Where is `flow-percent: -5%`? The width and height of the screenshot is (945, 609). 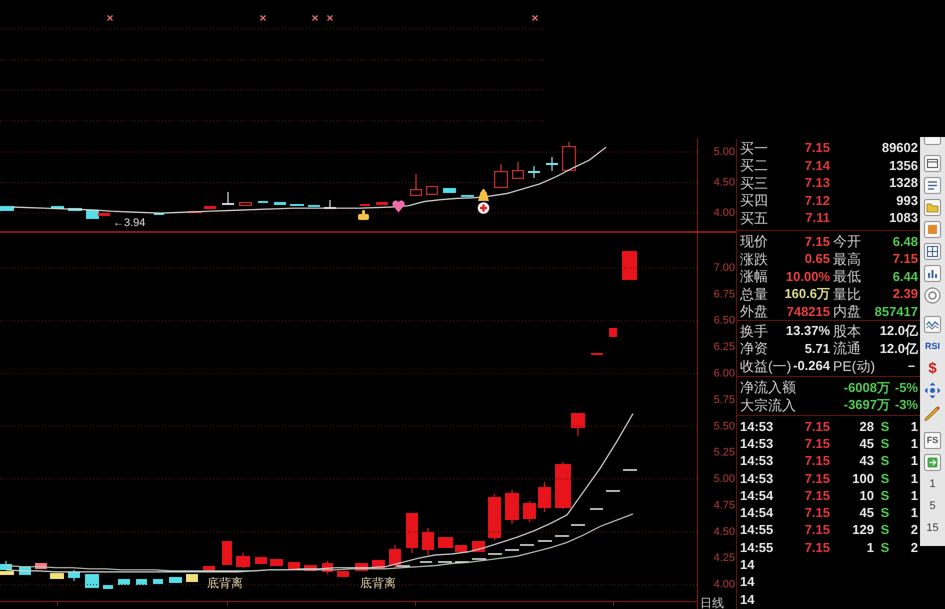
flow-percent: -5% is located at coordinates (906, 387).